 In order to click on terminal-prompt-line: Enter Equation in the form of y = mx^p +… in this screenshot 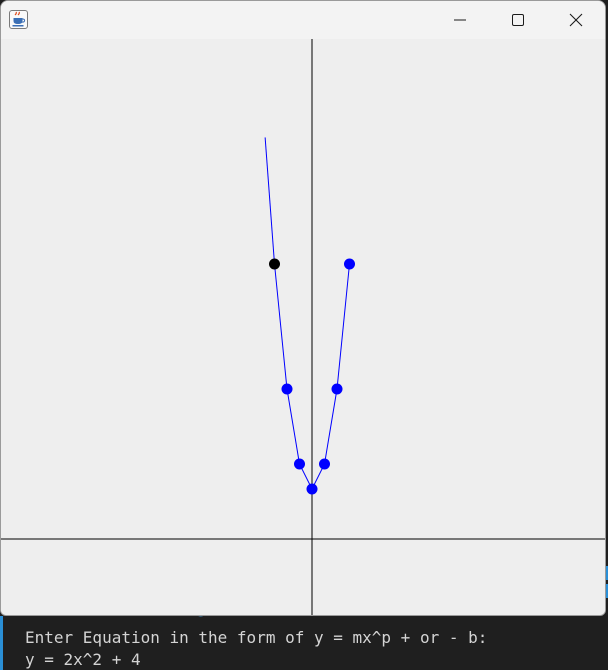, I will do `click(256, 637)`.